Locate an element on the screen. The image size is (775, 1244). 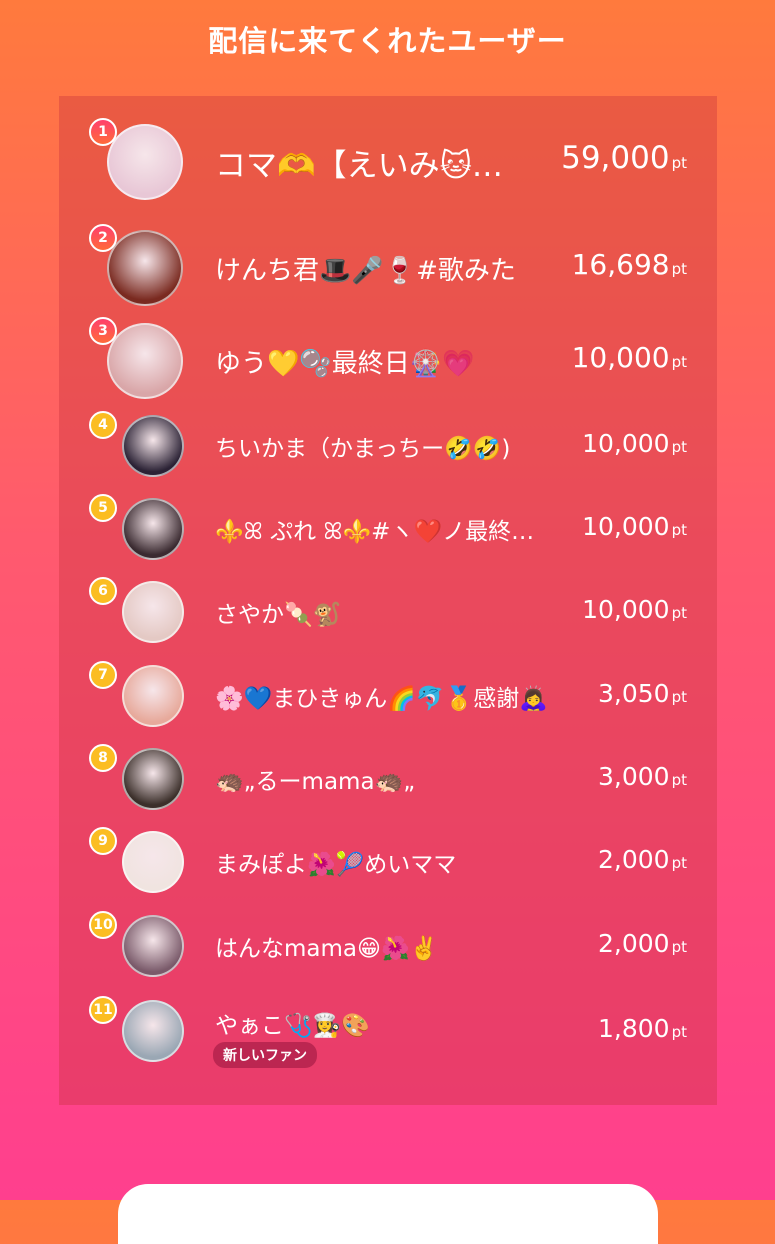
new-fan-badge: 新しいファン is located at coordinates (265, 1055).